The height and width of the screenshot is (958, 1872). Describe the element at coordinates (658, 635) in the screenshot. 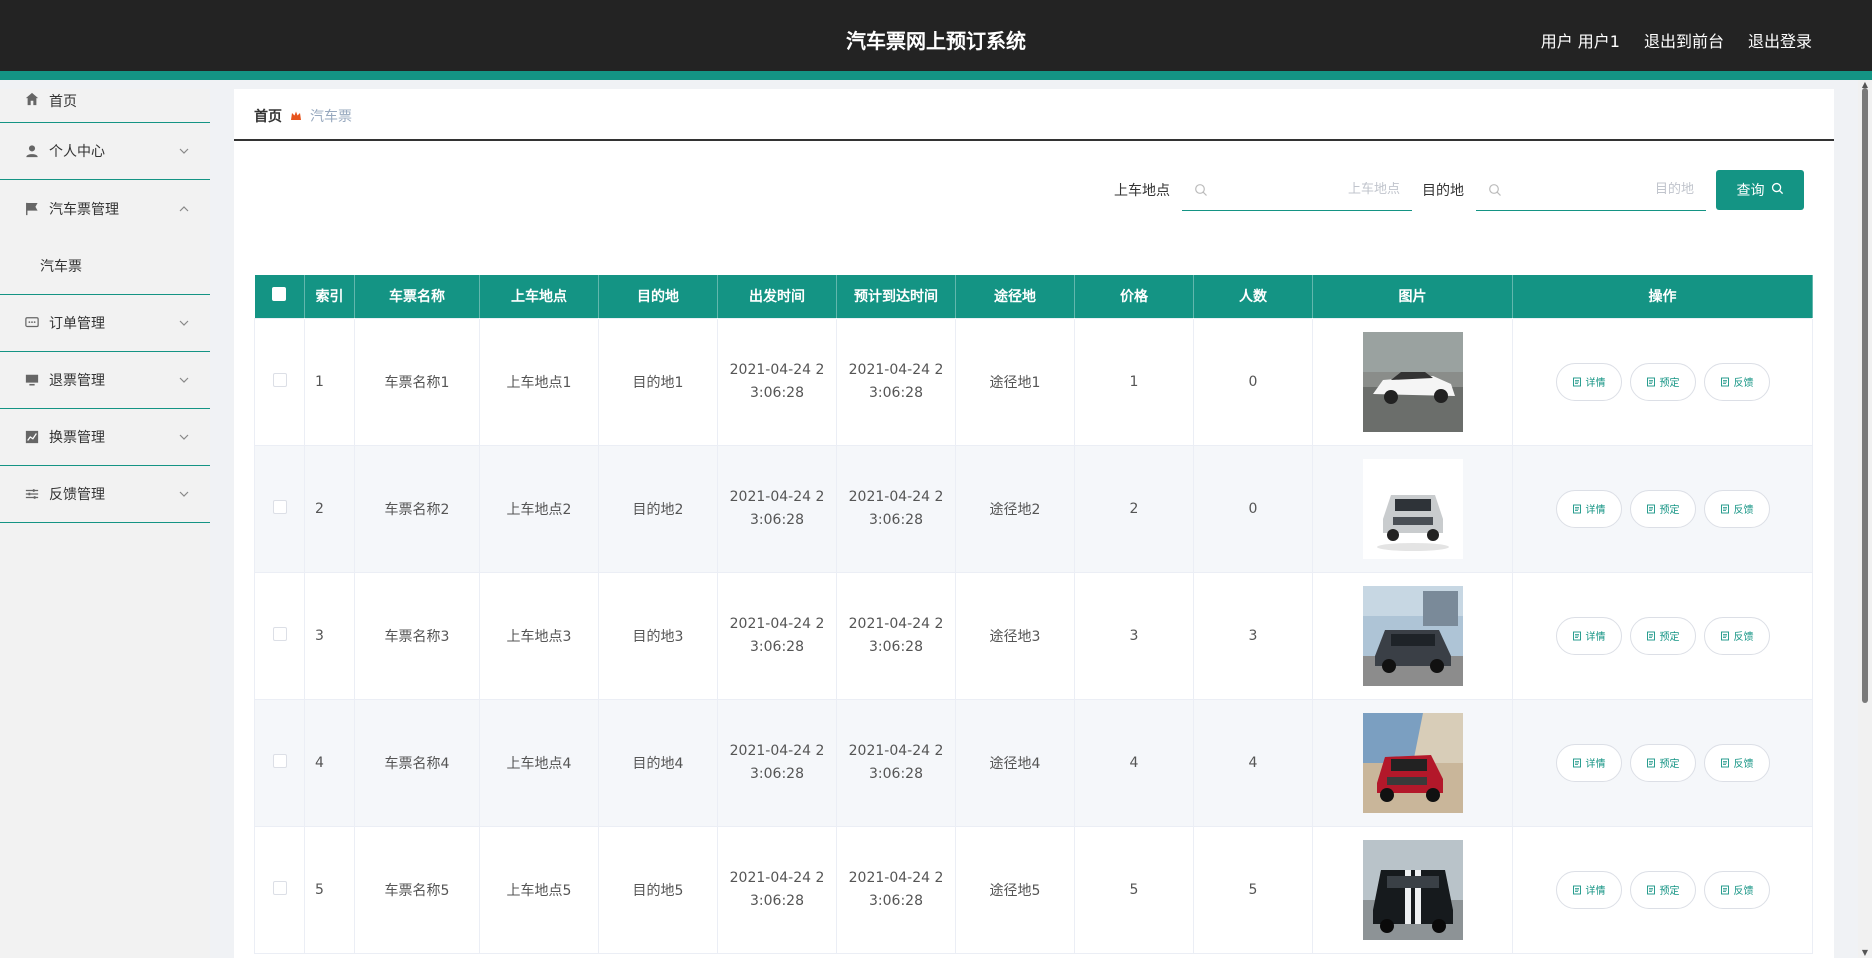

I see `destination-cell: 目的地3` at that location.